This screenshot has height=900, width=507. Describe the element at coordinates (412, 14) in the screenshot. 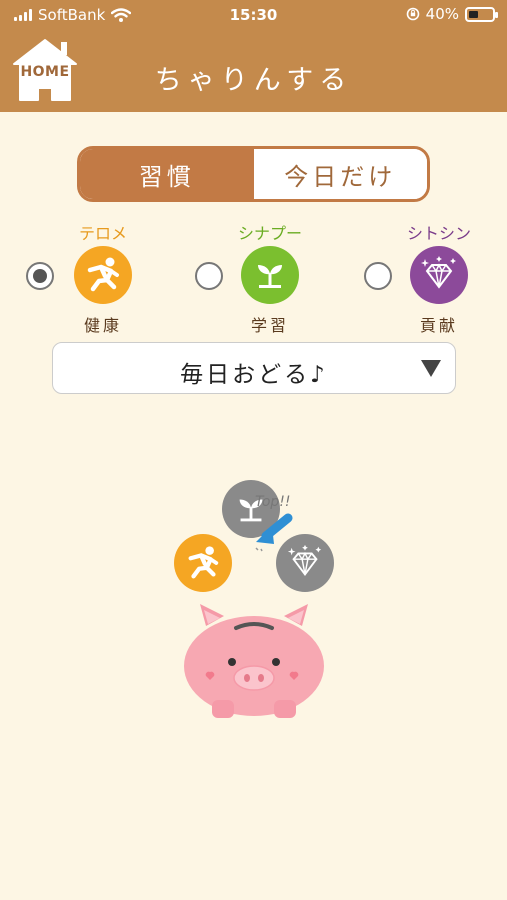

I see `orientation-lock-icon` at that location.